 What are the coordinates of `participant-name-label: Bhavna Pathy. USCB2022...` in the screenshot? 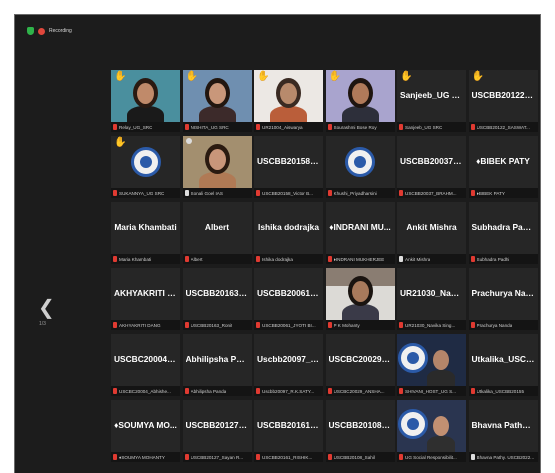 It's located at (505, 457).